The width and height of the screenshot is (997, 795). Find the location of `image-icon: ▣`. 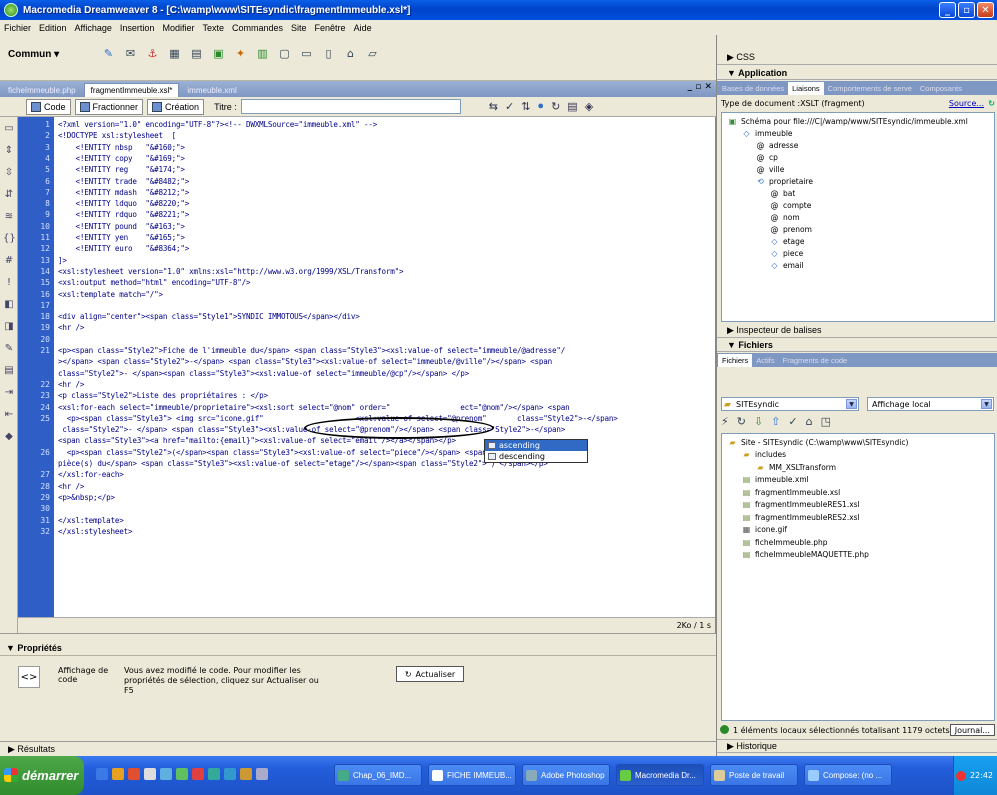

image-icon: ▣ is located at coordinates (218, 53).